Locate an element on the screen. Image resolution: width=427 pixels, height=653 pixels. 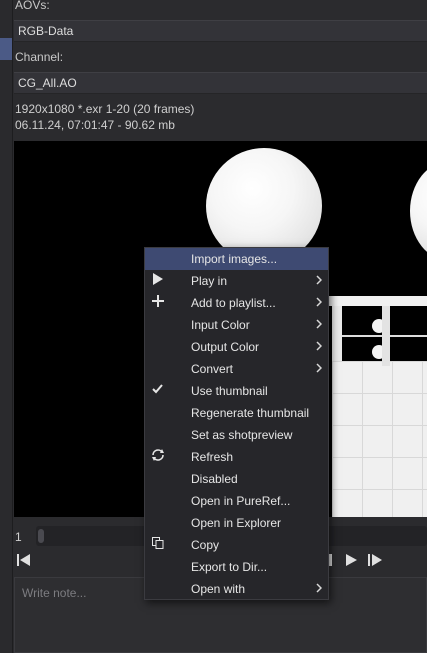
timeline-handle is located at coordinates (41, 536).